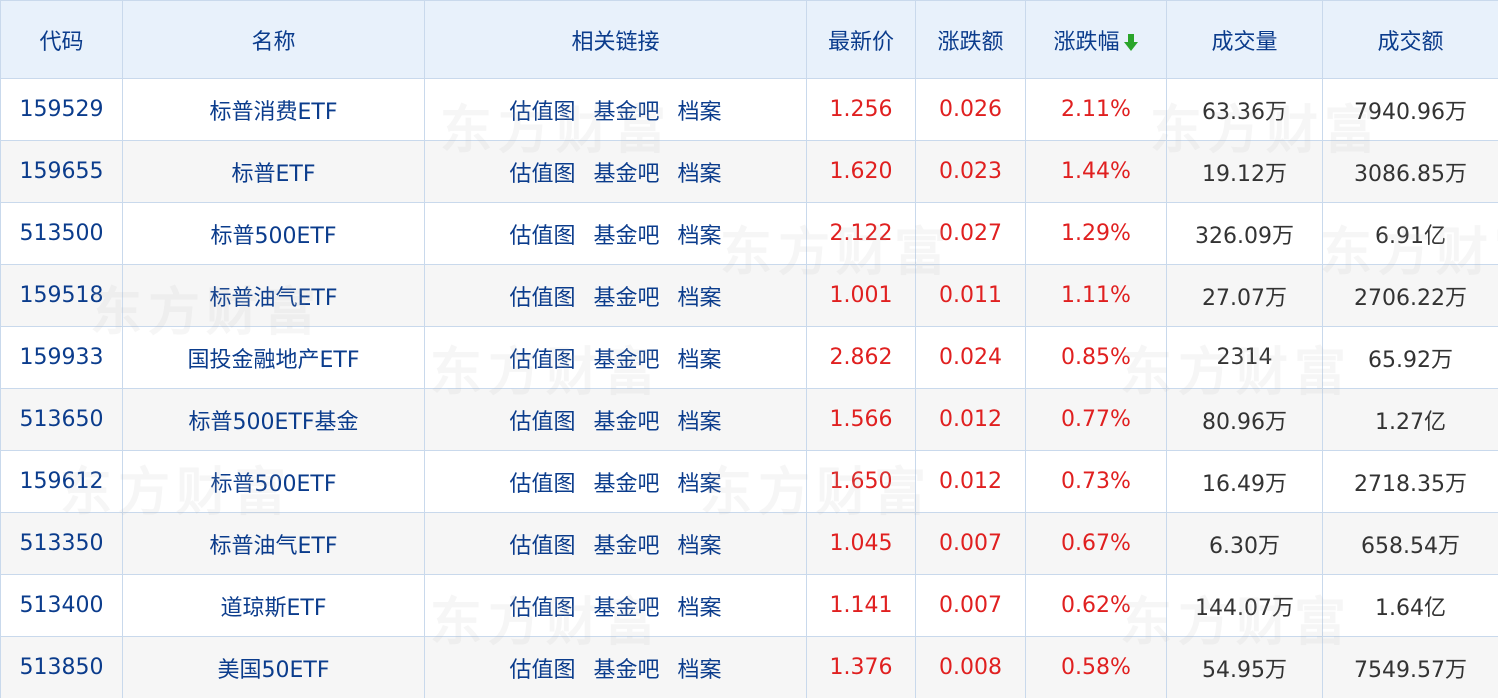 This screenshot has height=698, width=1498. I want to click on change-percent: 0.62%, so click(1096, 605).